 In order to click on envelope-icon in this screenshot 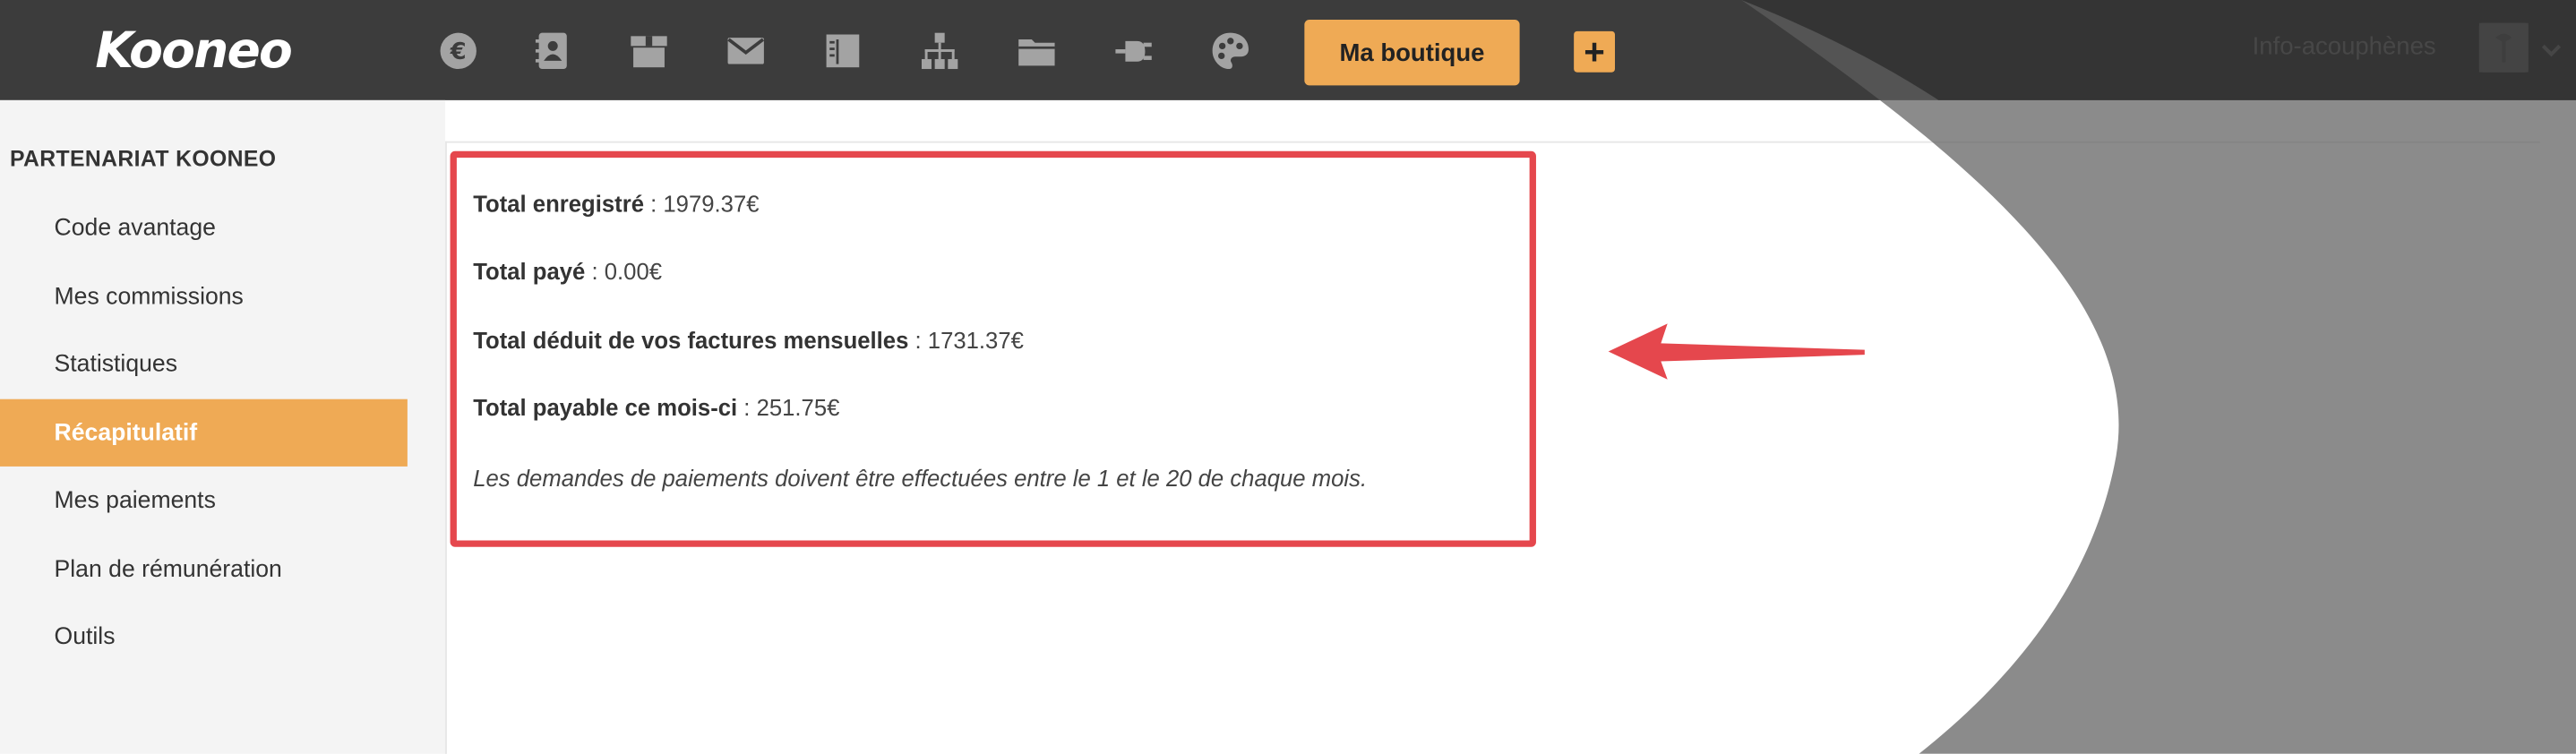, I will do `click(746, 51)`.